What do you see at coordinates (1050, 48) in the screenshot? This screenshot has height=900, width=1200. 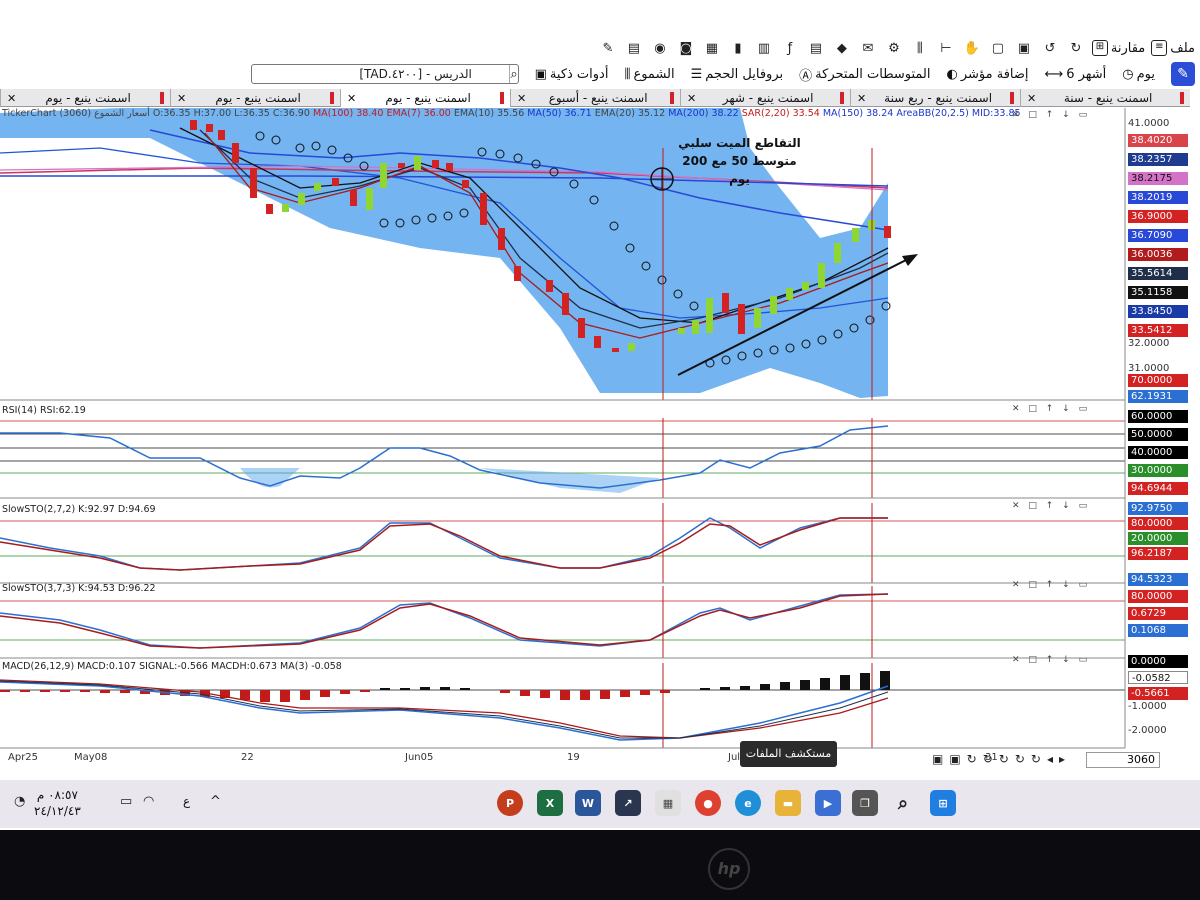 I see `undo-icon: ↺` at bounding box center [1050, 48].